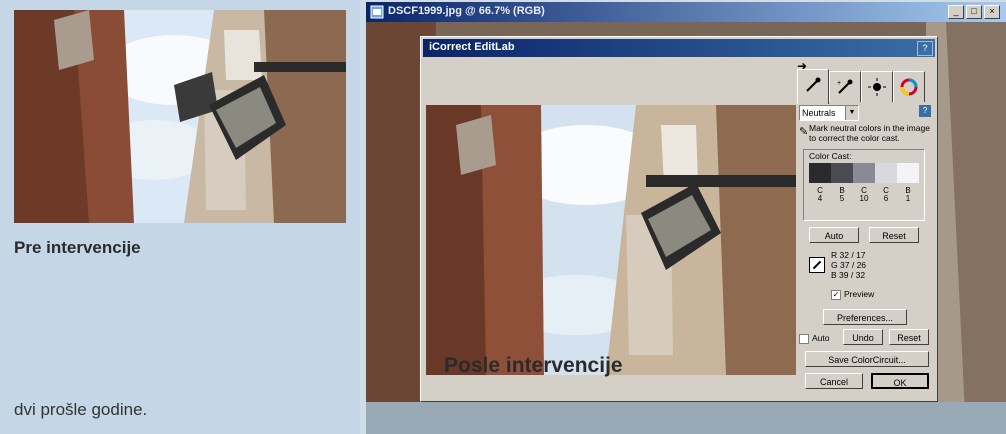 The image size is (1006, 434). I want to click on mode-select-value: Neutrals, so click(819, 113).